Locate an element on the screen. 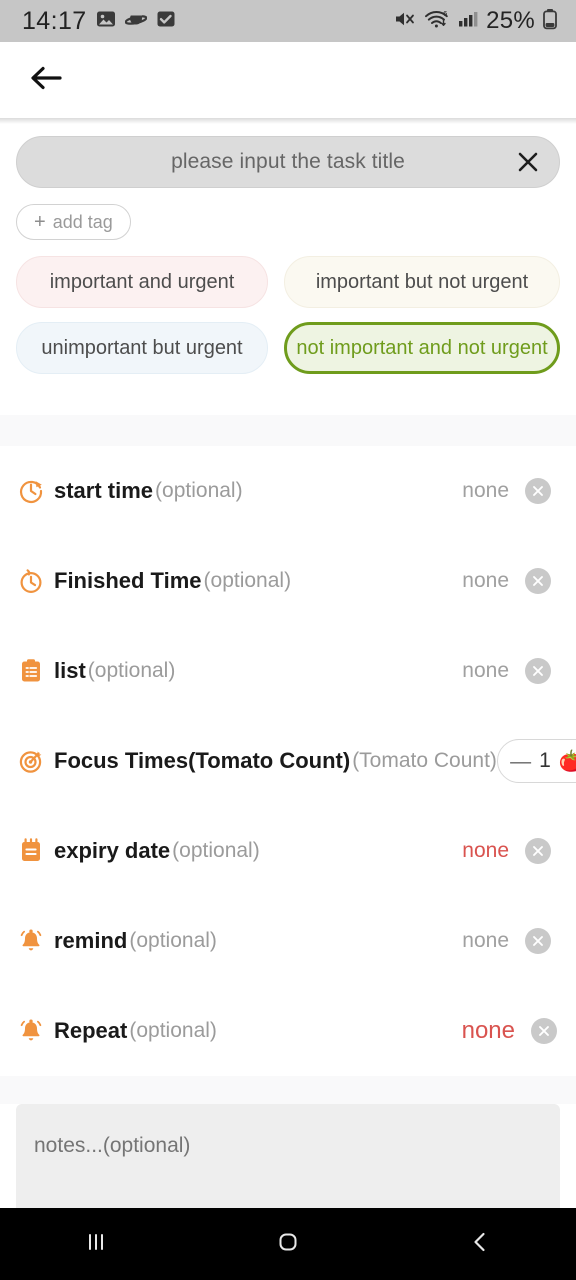 This screenshot has width=576, height=1280. back-button is located at coordinates (47, 80).